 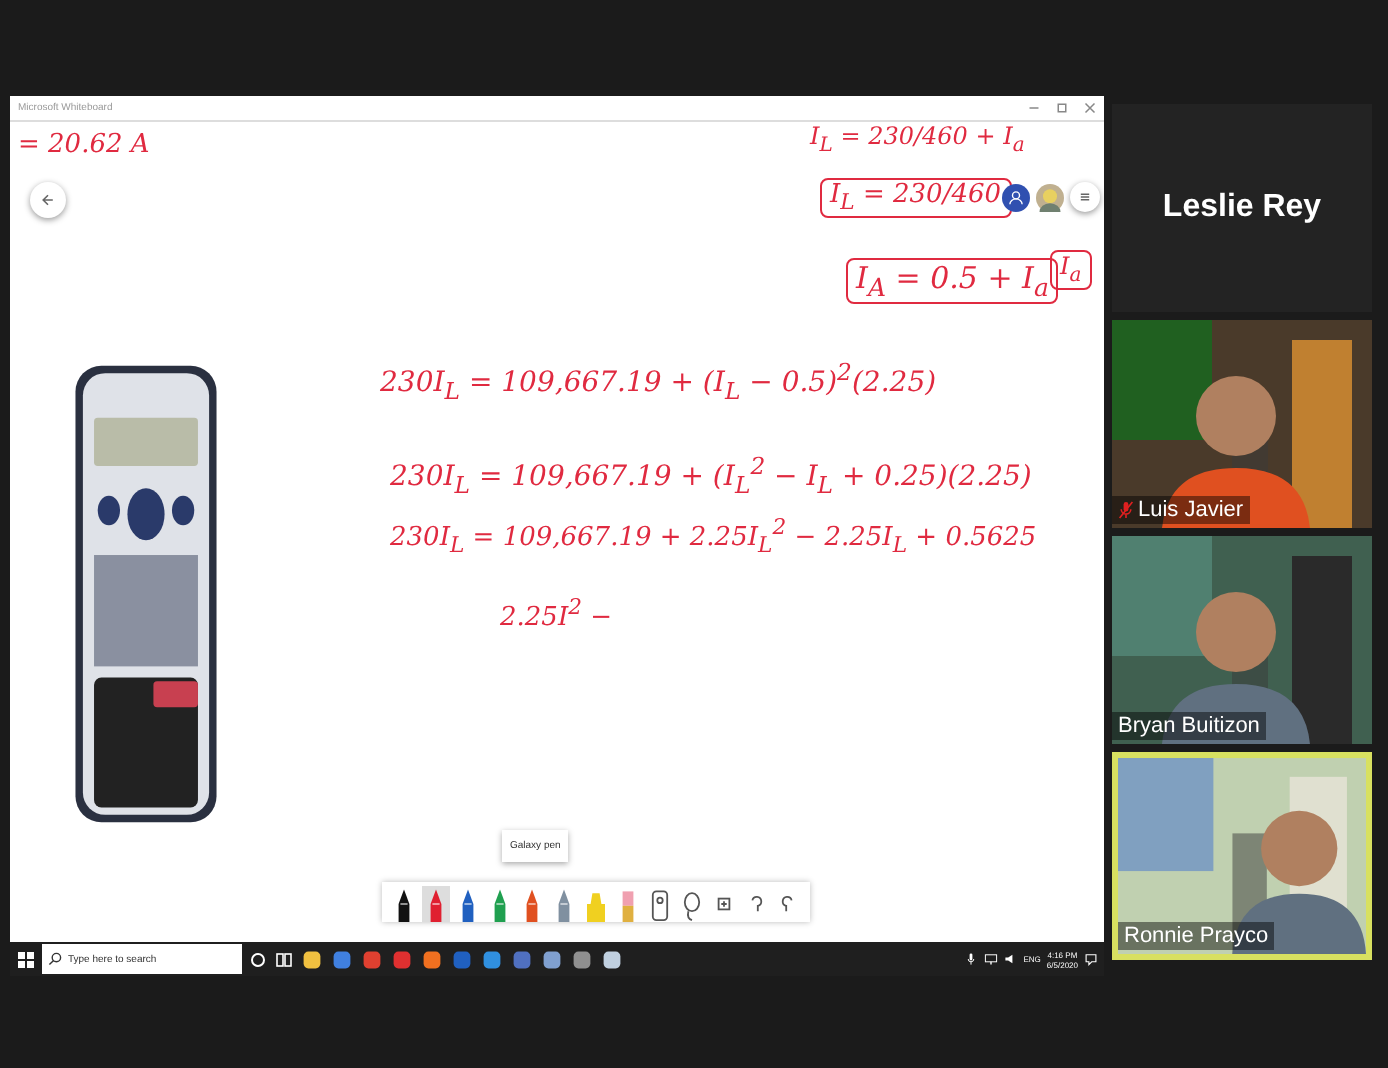 I want to click on back-arrow-icon, so click(x=48, y=200).